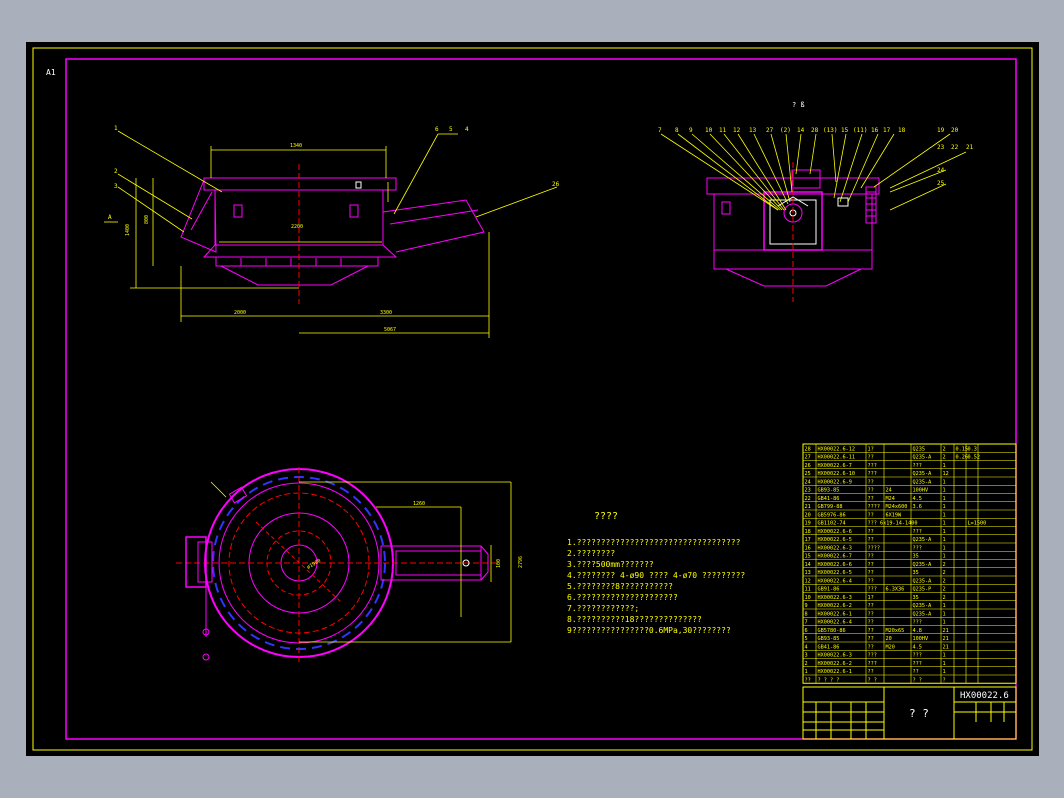  Describe the element at coordinates (835, 614) in the screenshot. I see `parts-cell: HX00022.6-1` at that location.